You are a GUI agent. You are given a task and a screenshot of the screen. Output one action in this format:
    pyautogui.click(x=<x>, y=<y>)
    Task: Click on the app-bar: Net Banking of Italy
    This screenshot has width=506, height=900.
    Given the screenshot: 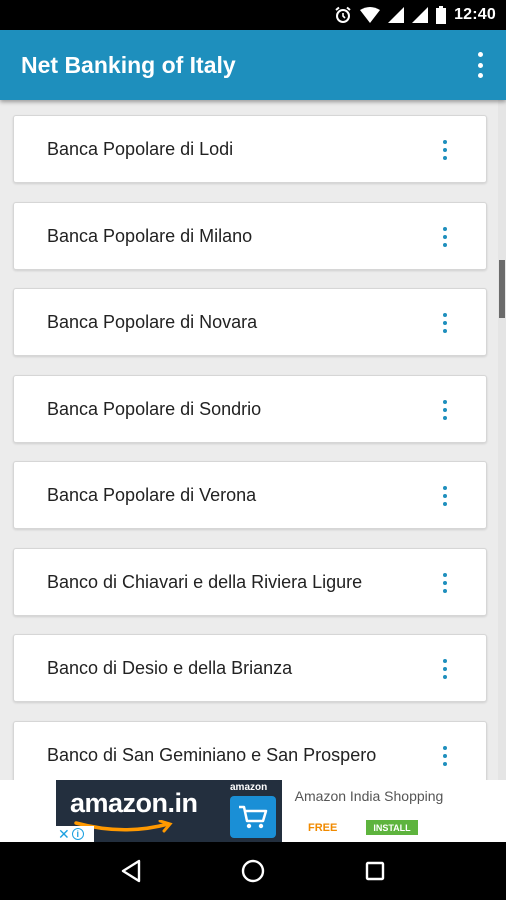 What is the action you would take?
    pyautogui.click(x=253, y=65)
    